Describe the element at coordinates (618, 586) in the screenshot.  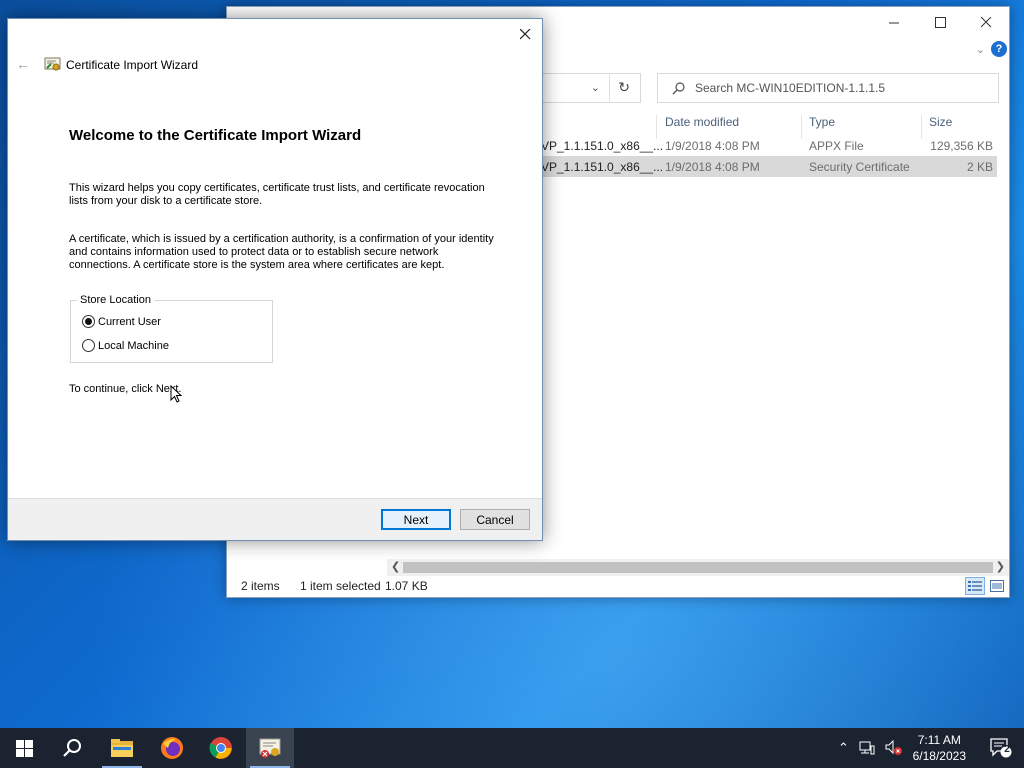
I see `status-bar: 2 items 1 item selected 1.07 KB` at that location.